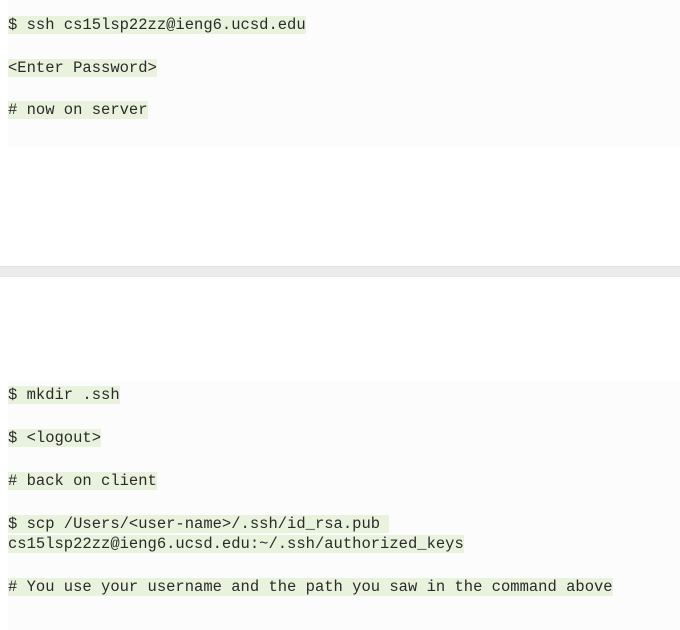 The image size is (680, 630). What do you see at coordinates (338, 25) in the screenshot?
I see `code-line: $ ssh cs15lsp22zz@ieng6.ucsd.edu` at bounding box center [338, 25].